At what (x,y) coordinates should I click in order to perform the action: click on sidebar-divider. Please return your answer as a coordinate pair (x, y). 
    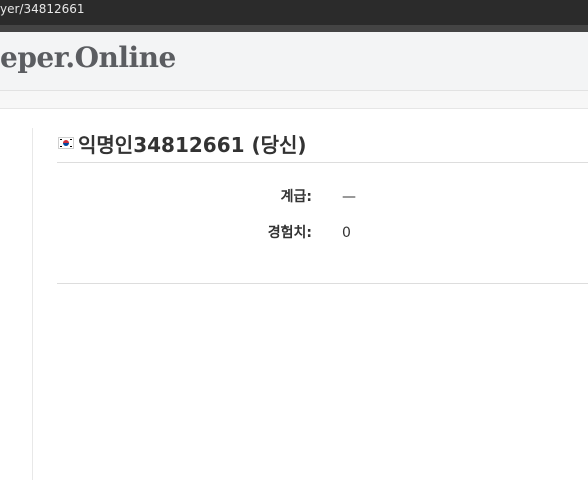
    Looking at the image, I should click on (32, 304).